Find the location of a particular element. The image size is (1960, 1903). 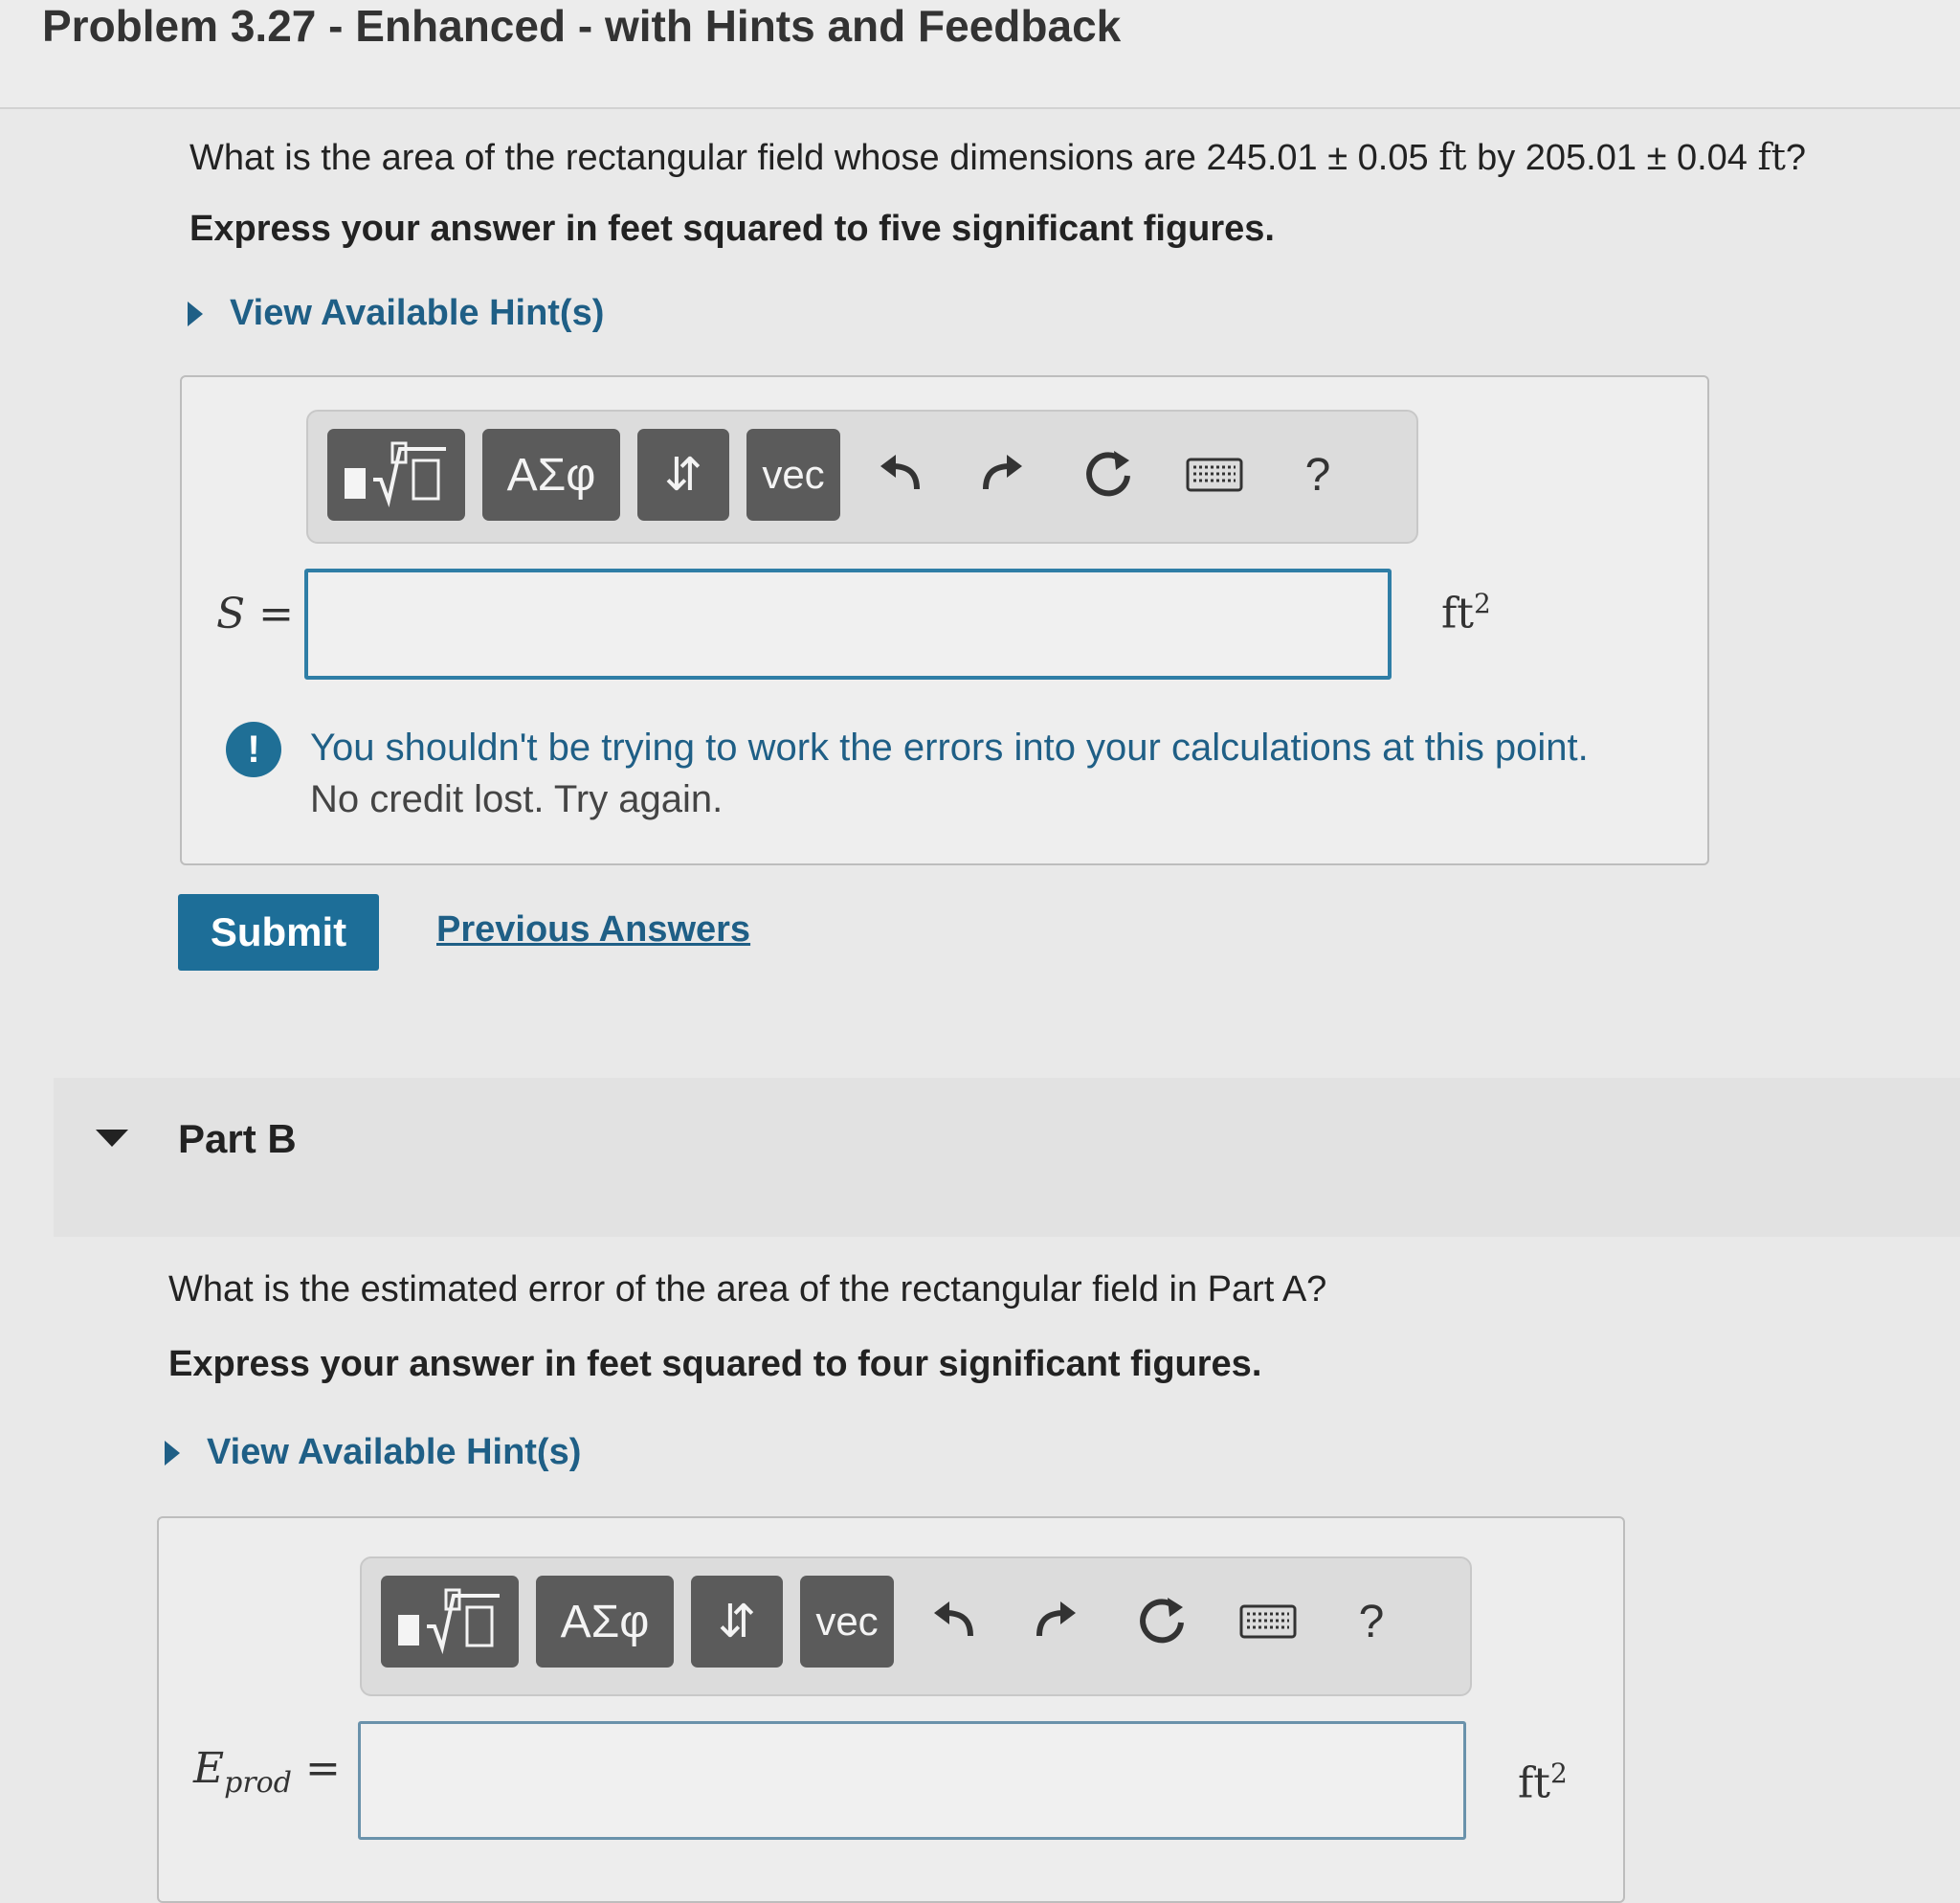

part-b-answer-input is located at coordinates (912, 1780).